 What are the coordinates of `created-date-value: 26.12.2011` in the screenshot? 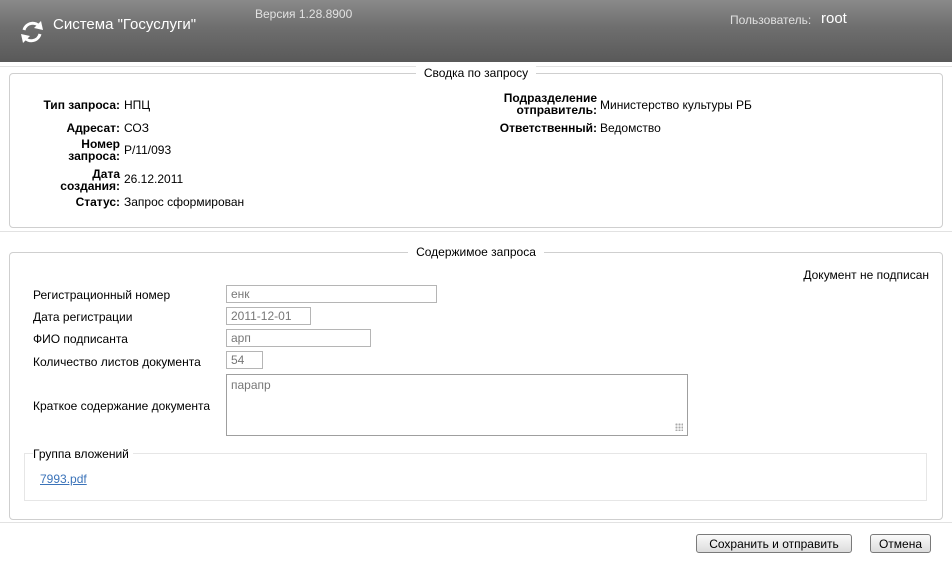 It's located at (154, 179).